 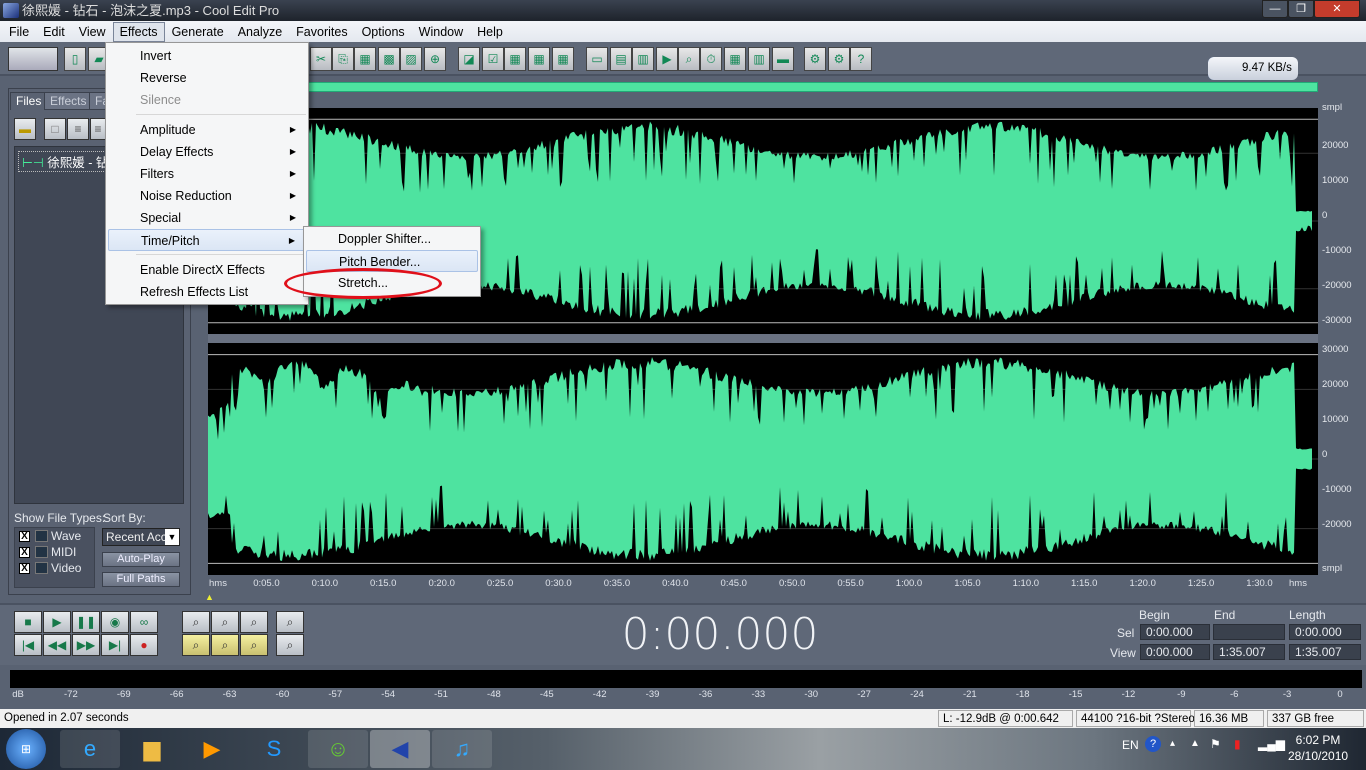 What do you see at coordinates (207, 218) in the screenshot?
I see `menu-item-special: Special ▶` at bounding box center [207, 218].